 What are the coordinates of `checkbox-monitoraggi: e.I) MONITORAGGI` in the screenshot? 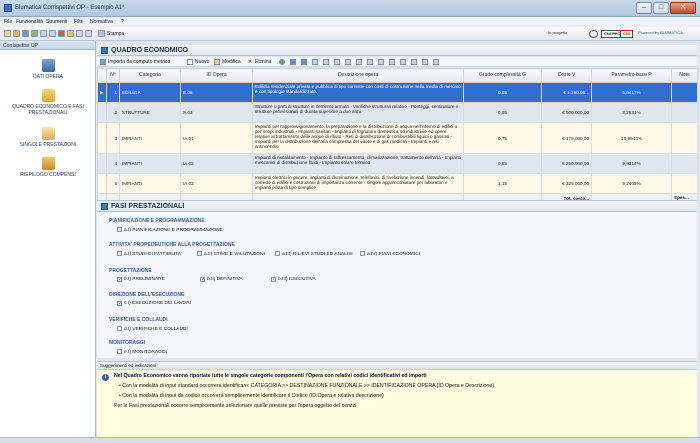 It's located at (142, 352).